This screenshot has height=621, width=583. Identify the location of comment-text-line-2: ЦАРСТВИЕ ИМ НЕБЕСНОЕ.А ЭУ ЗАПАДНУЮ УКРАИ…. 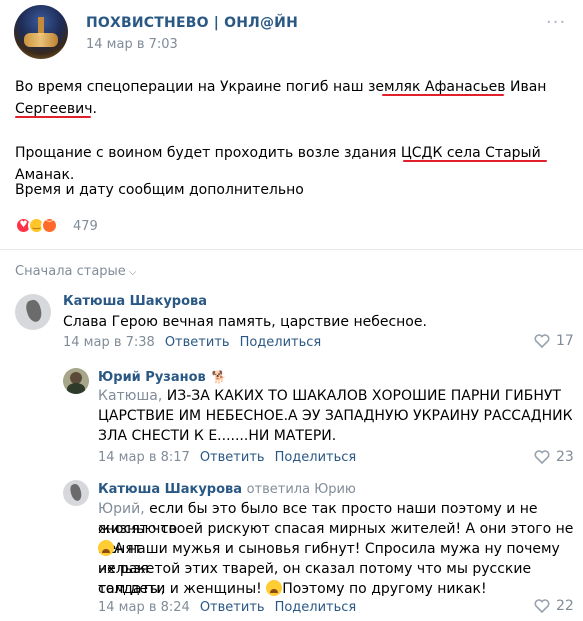
(335, 416).